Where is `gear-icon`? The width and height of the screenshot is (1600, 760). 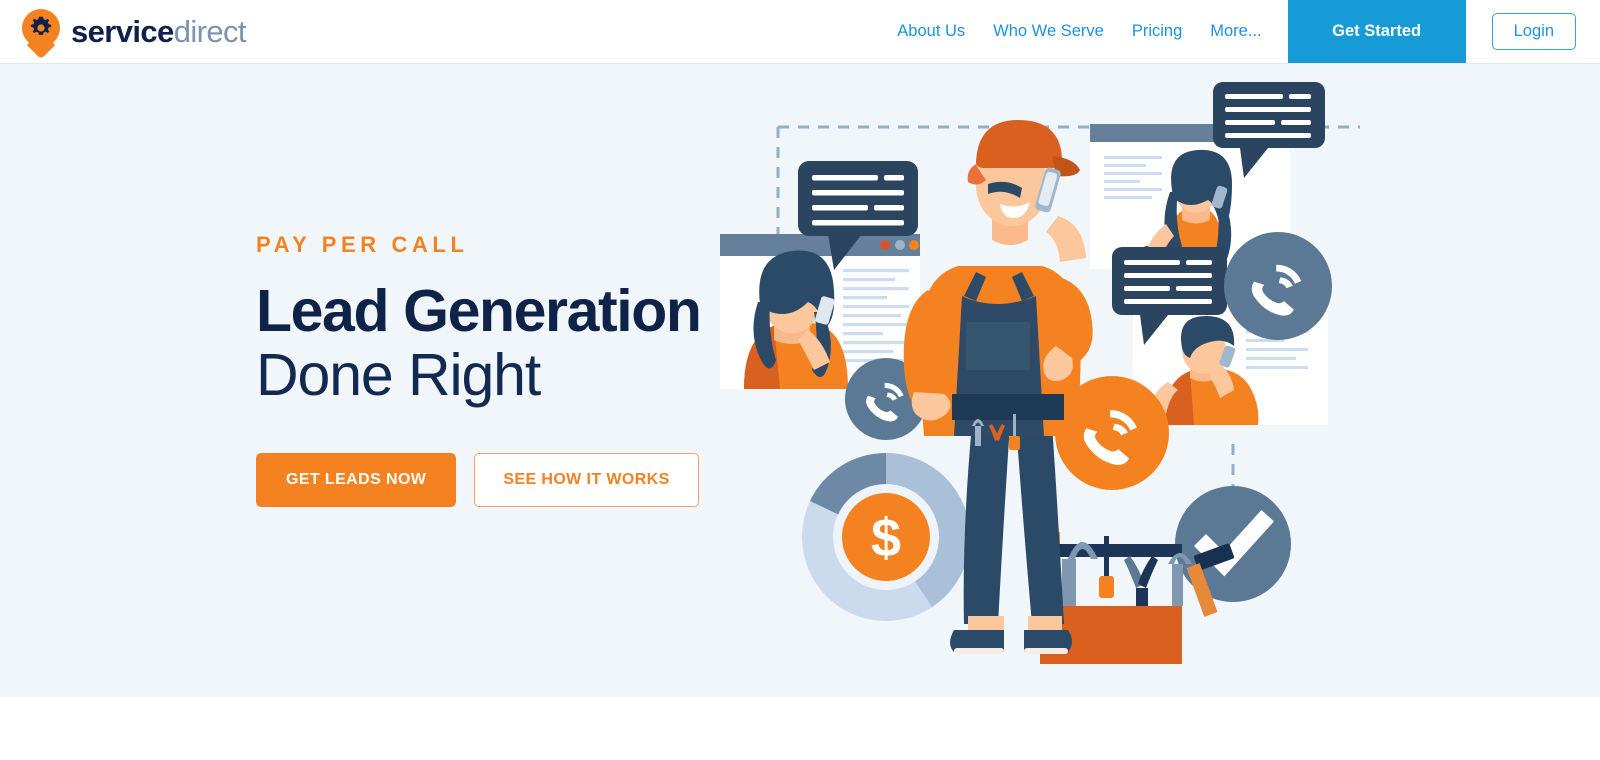 gear-icon is located at coordinates (41, 25).